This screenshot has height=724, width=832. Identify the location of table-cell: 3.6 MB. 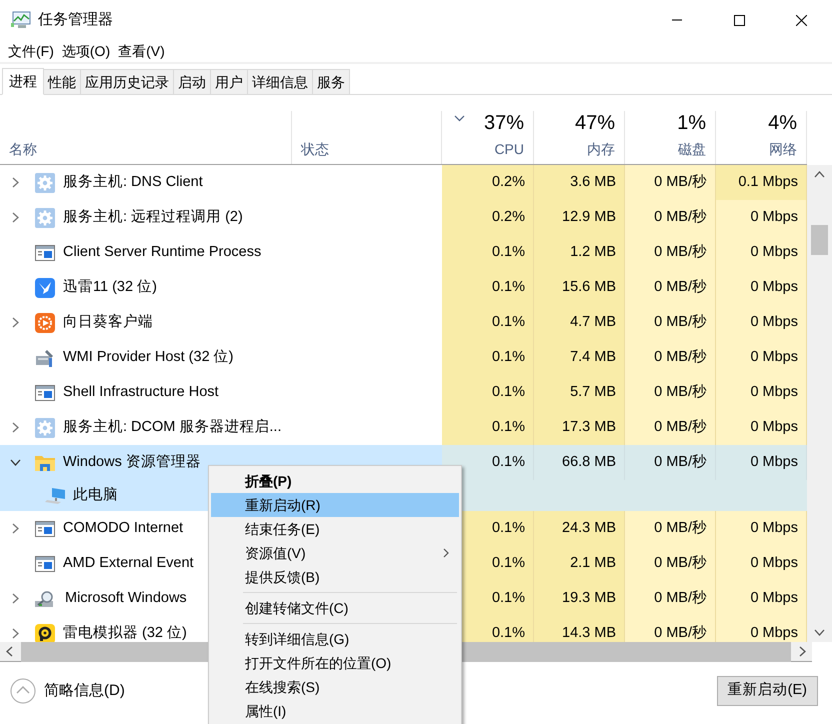
(579, 182).